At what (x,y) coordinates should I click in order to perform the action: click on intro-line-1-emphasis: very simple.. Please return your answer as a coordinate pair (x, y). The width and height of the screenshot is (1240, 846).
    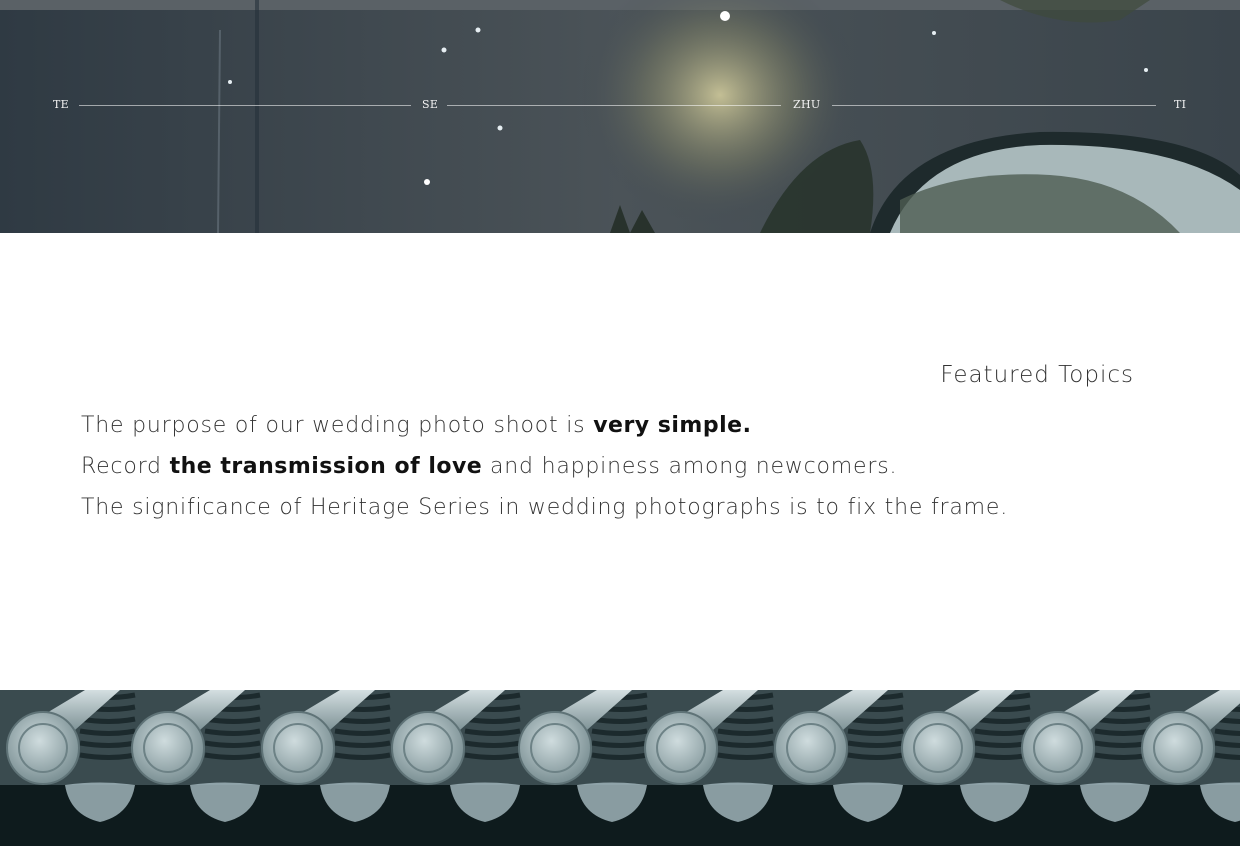
    Looking at the image, I should click on (672, 425).